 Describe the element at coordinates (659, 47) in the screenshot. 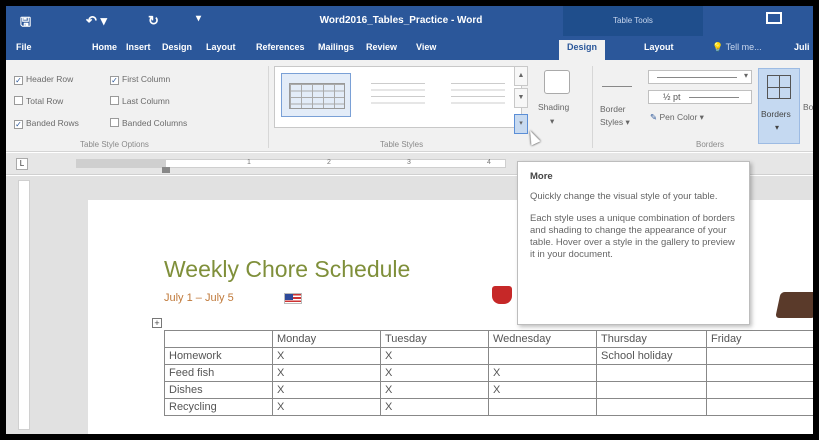

I see `tab-table-layout: Layout` at that location.